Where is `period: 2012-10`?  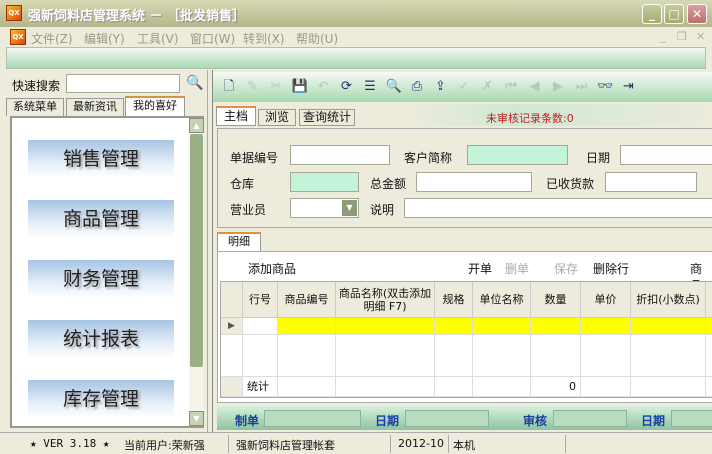 period: 2012-10 is located at coordinates (421, 443).